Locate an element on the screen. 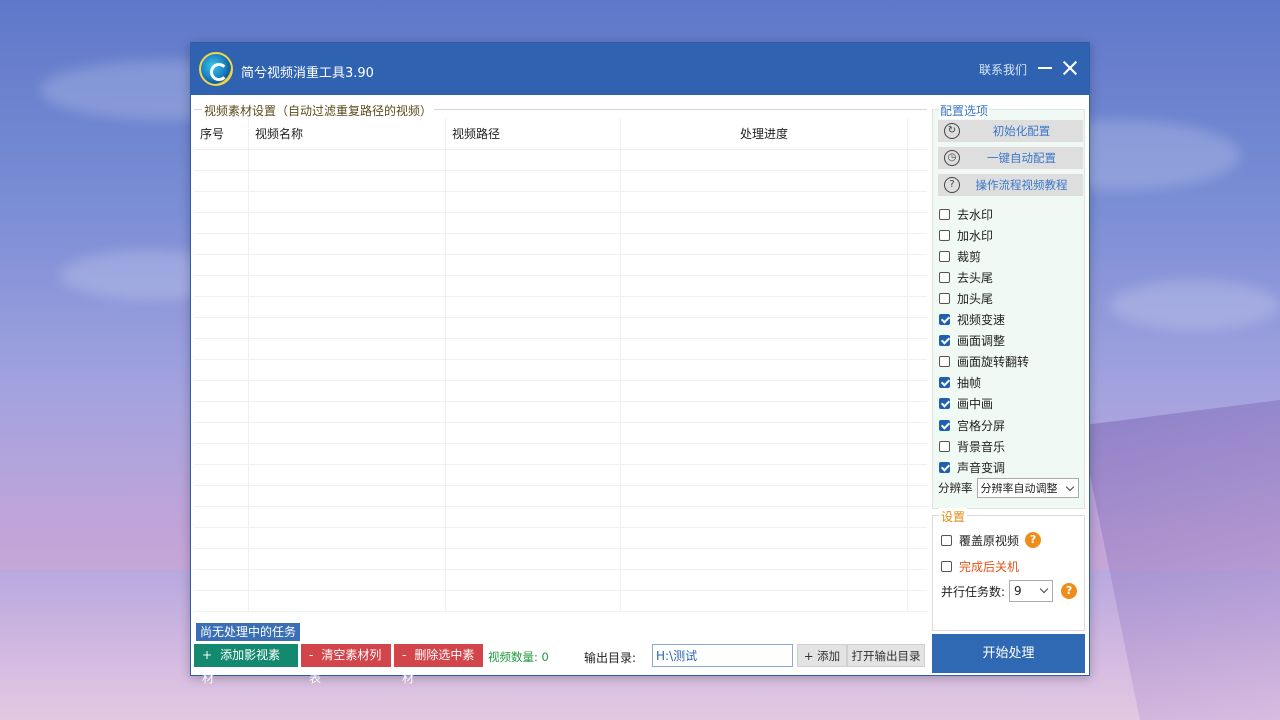  add-output-button: + 添加 is located at coordinates (822, 655).